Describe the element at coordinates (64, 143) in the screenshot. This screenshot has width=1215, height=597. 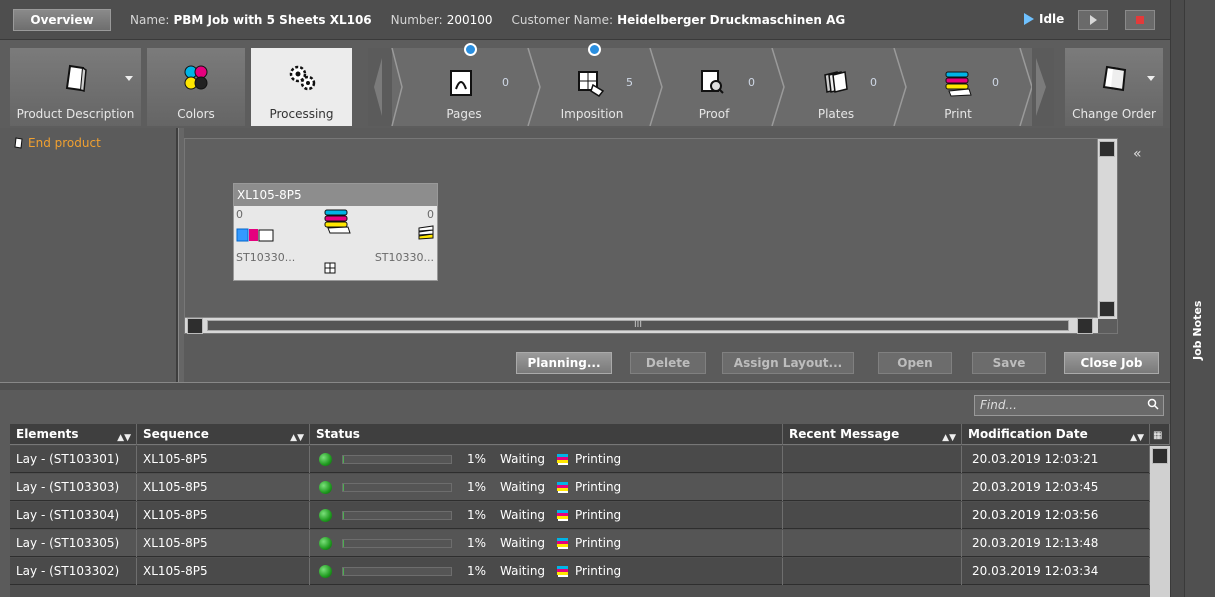
I see `end-product-label: End product` at that location.